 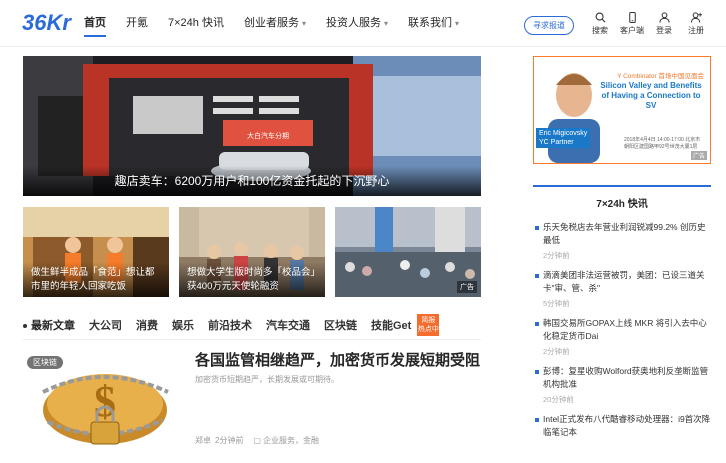 What do you see at coordinates (252, 252) in the screenshot?
I see `feature-card: 想做大学生版时尚多「校品会」获400万元天使轮融资` at bounding box center [252, 252].